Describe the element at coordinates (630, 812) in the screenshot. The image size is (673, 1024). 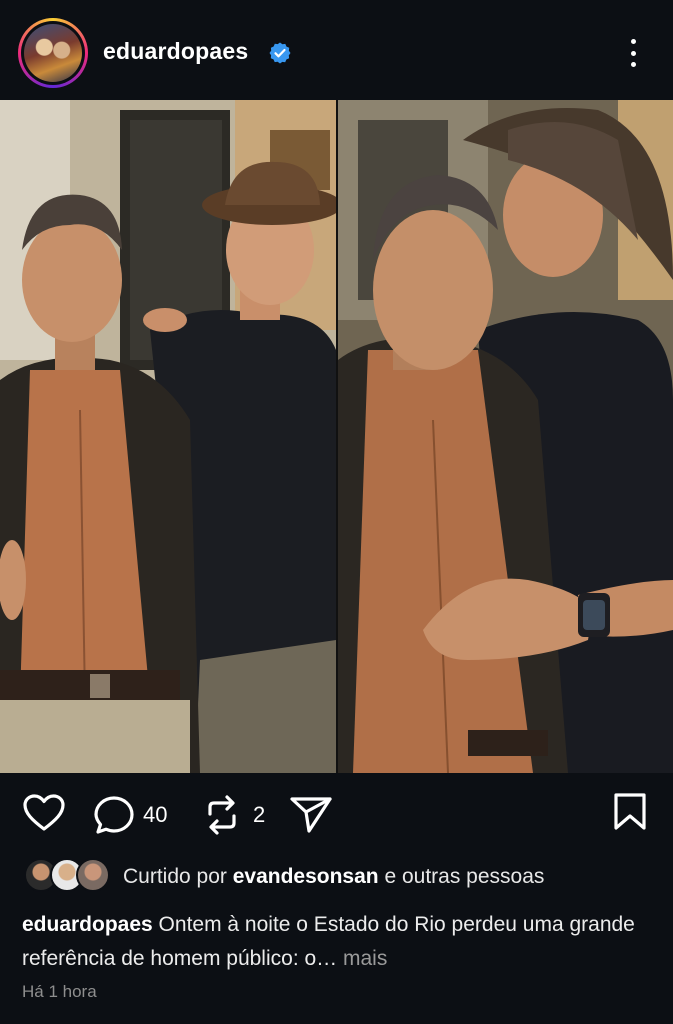
I see `bookmark-icon` at that location.